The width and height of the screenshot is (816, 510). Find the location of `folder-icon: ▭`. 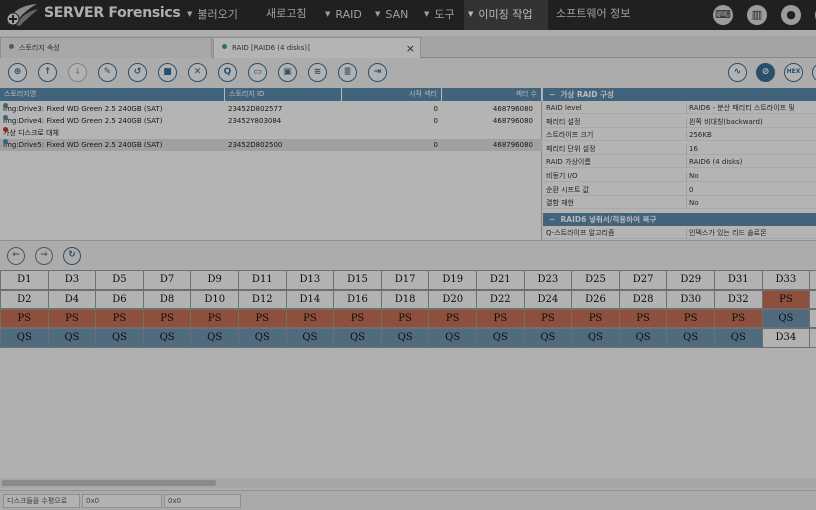

folder-icon: ▭ is located at coordinates (257, 72).